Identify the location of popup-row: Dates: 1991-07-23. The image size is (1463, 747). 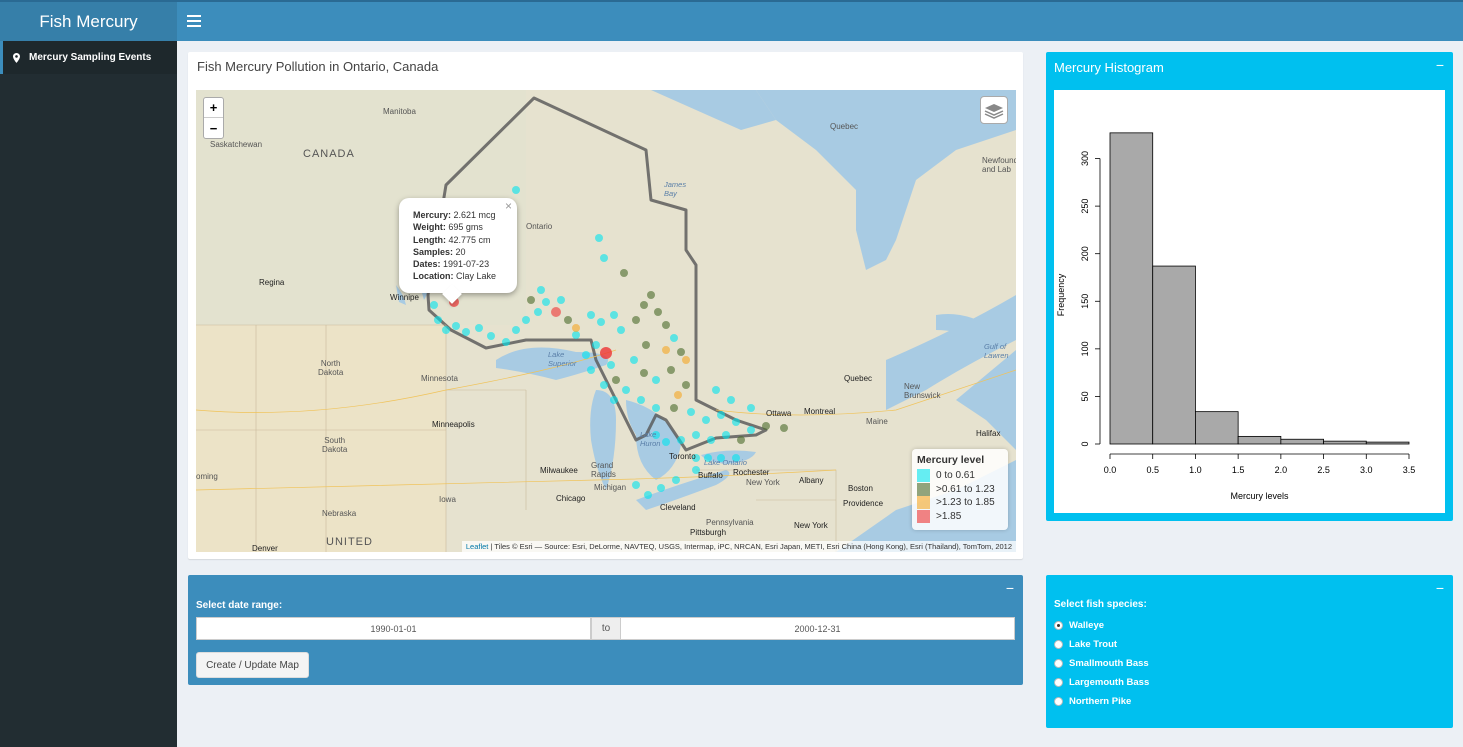
(451, 264).